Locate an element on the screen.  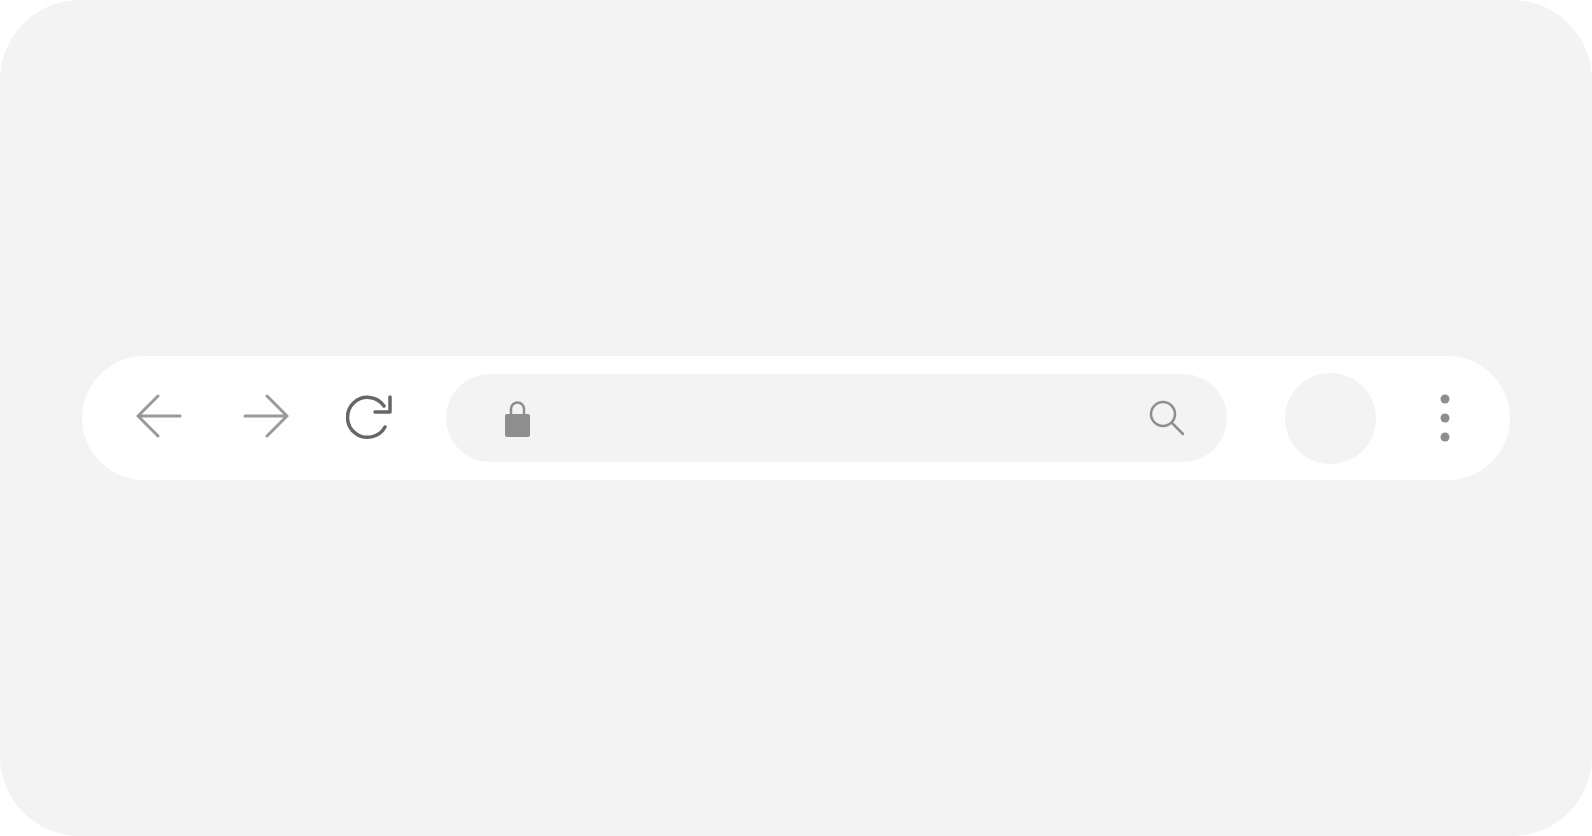
reload-icon is located at coordinates (370, 418).